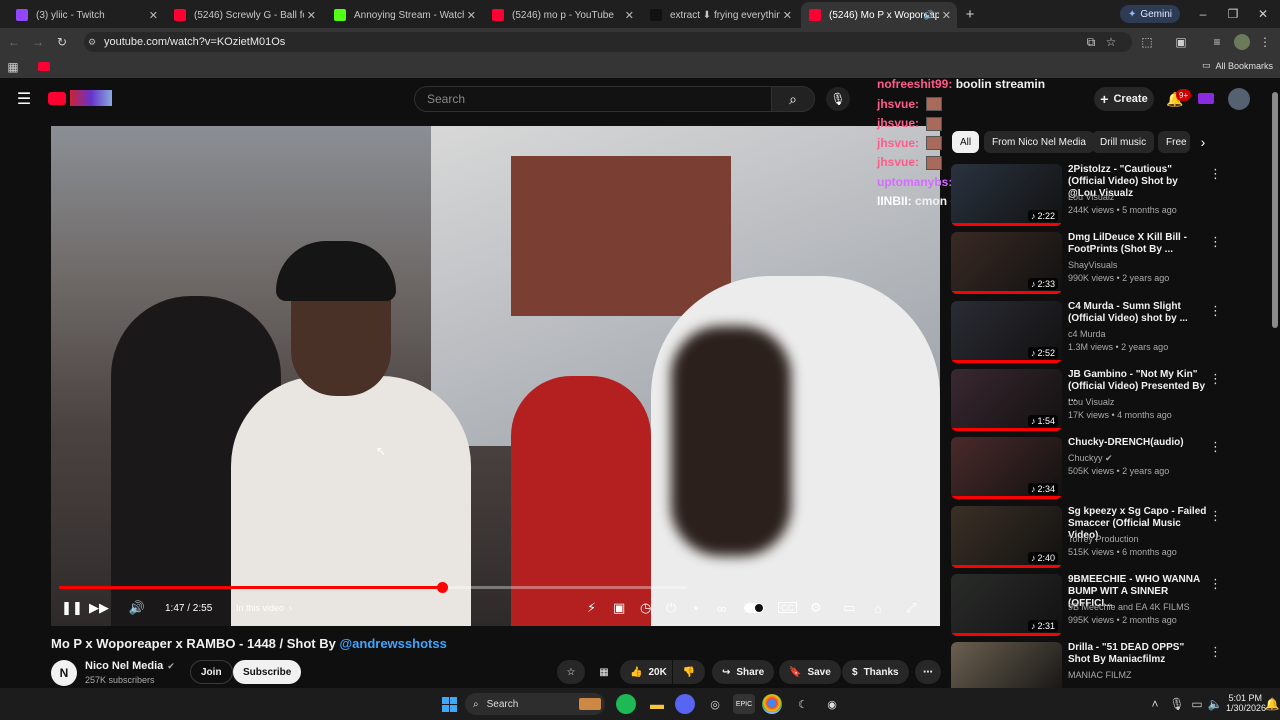  What do you see at coordinates (14, 42) in the screenshot?
I see `back-icon: ←` at bounding box center [14, 42].